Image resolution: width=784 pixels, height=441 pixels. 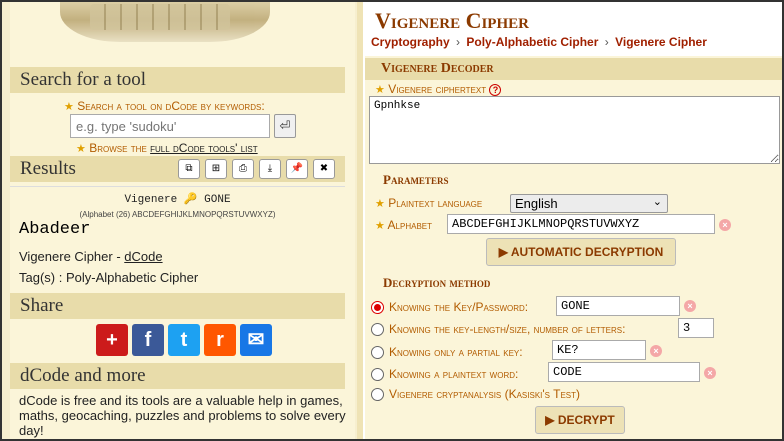 What do you see at coordinates (574, 130) in the screenshot?
I see `ciphertext-textarea: Gpnhkse` at bounding box center [574, 130].